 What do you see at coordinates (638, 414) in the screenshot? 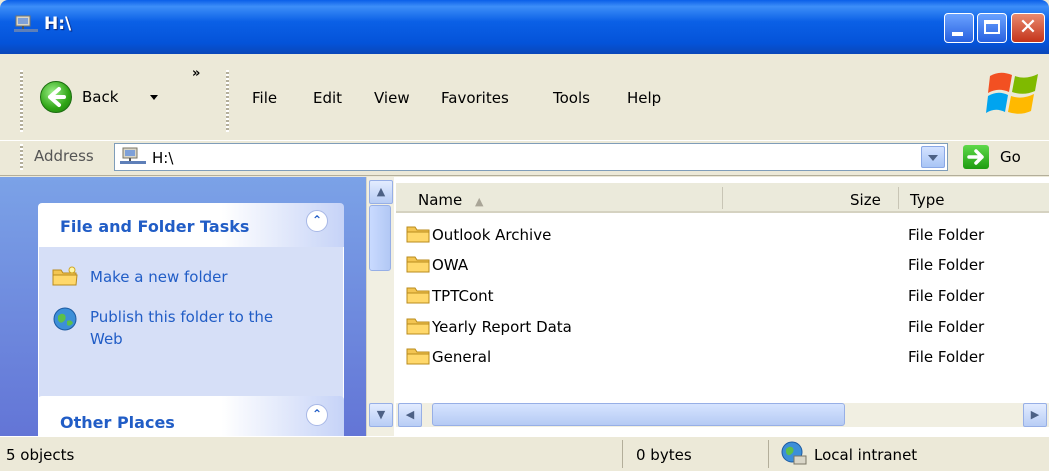
I see `horizontal-scroll-thumb` at bounding box center [638, 414].